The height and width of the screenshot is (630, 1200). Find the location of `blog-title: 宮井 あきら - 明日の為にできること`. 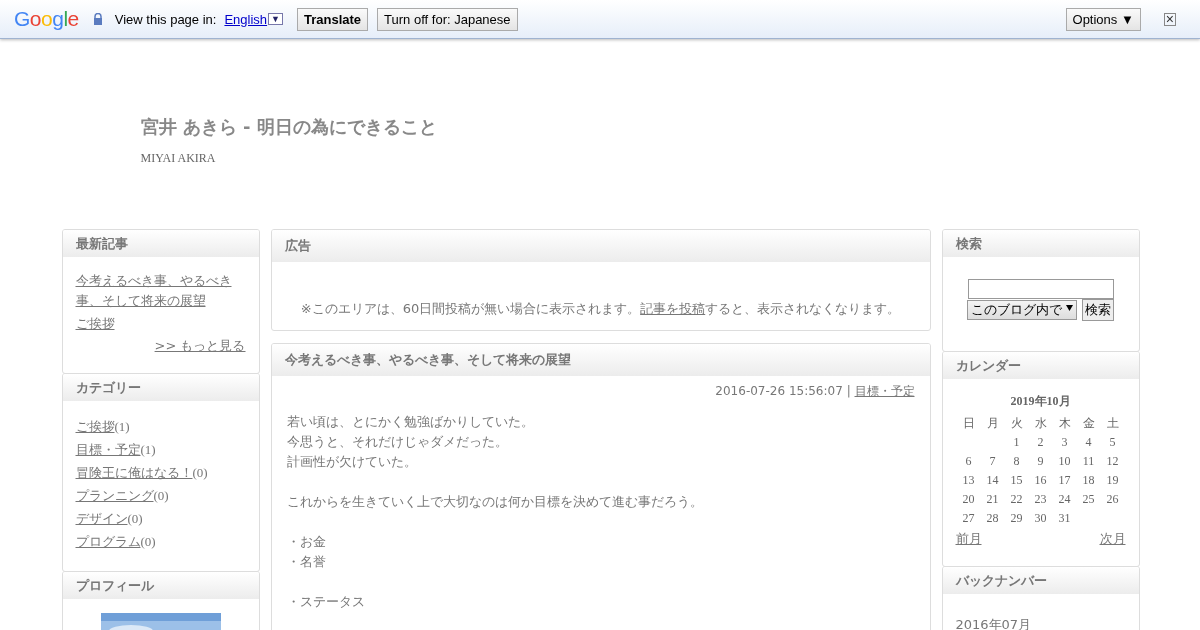

blog-title: 宮井 あきら - 明日の為にできること is located at coordinates (640, 127).